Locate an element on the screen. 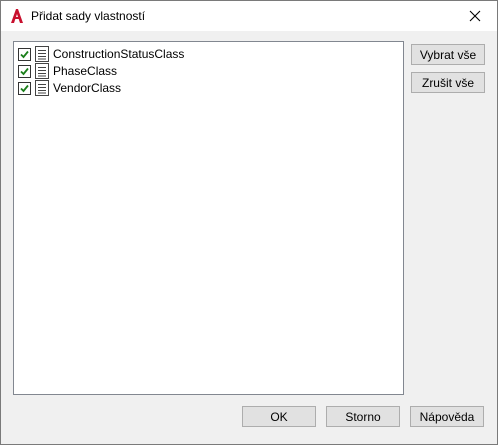  close-icon is located at coordinates (475, 16).